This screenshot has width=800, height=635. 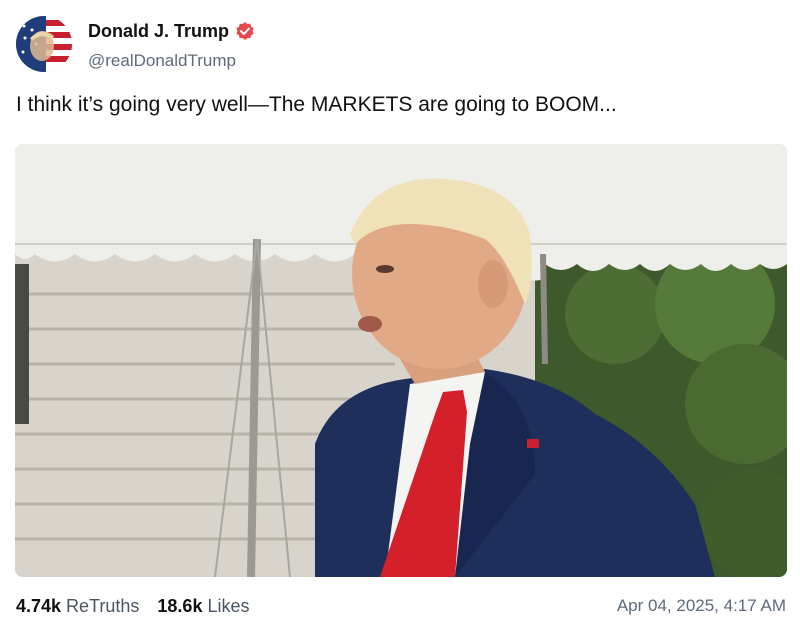 I want to click on likes-count: 18.6k, so click(x=180, y=606).